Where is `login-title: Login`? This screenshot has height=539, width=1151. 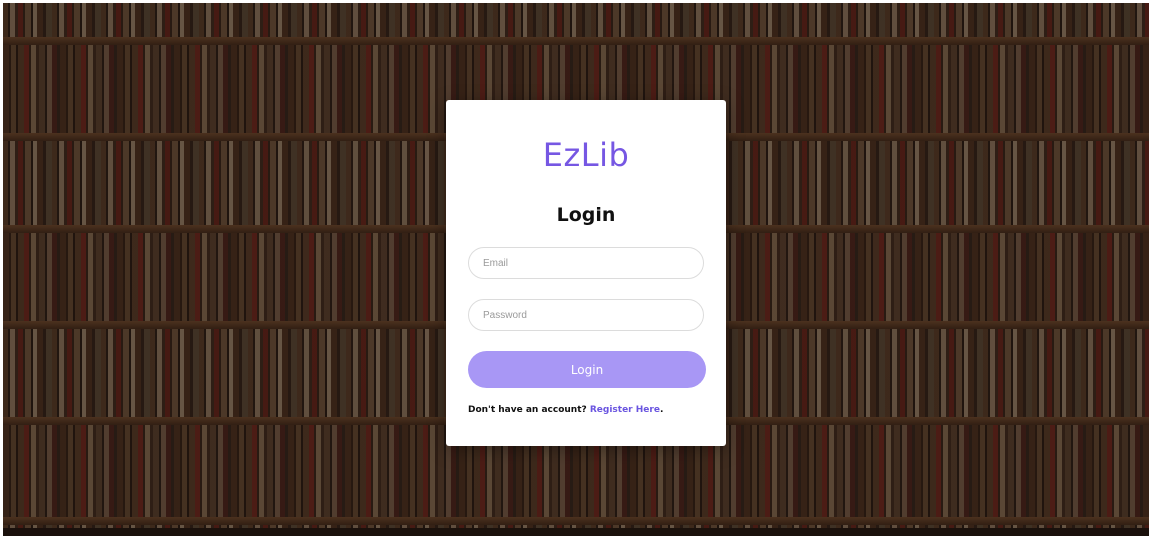
login-title: Login is located at coordinates (586, 215).